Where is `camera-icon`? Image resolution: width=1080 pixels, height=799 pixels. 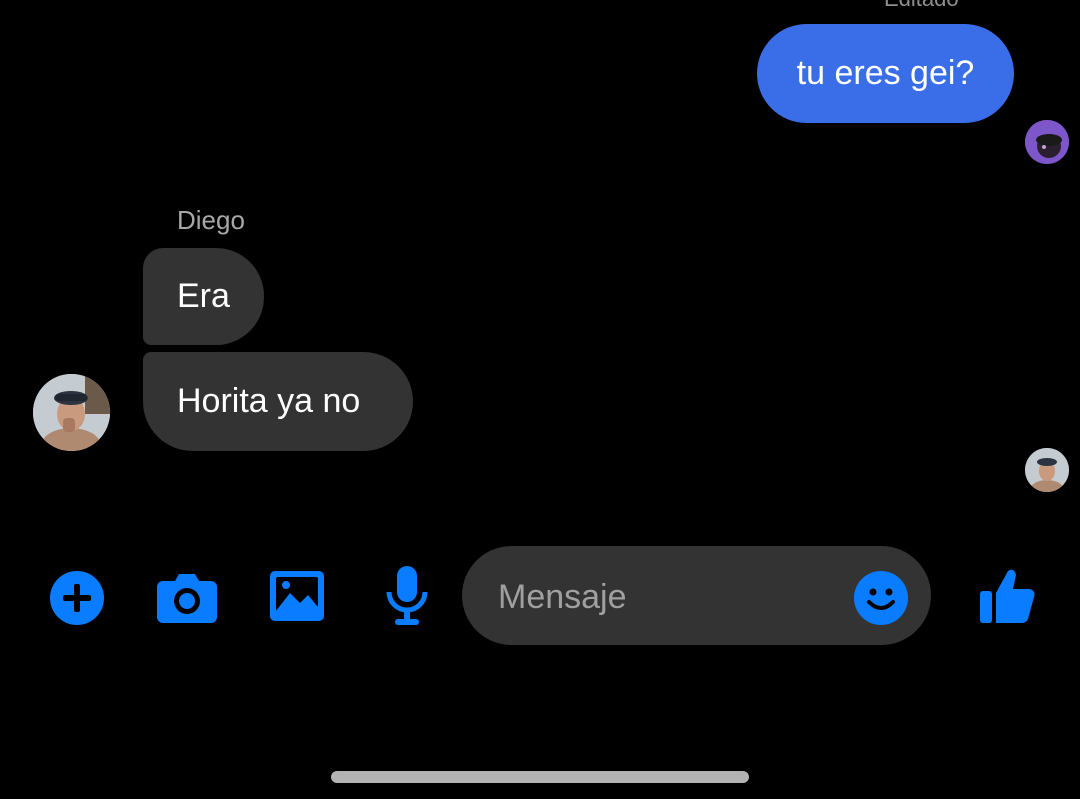
camera-icon is located at coordinates (187, 597).